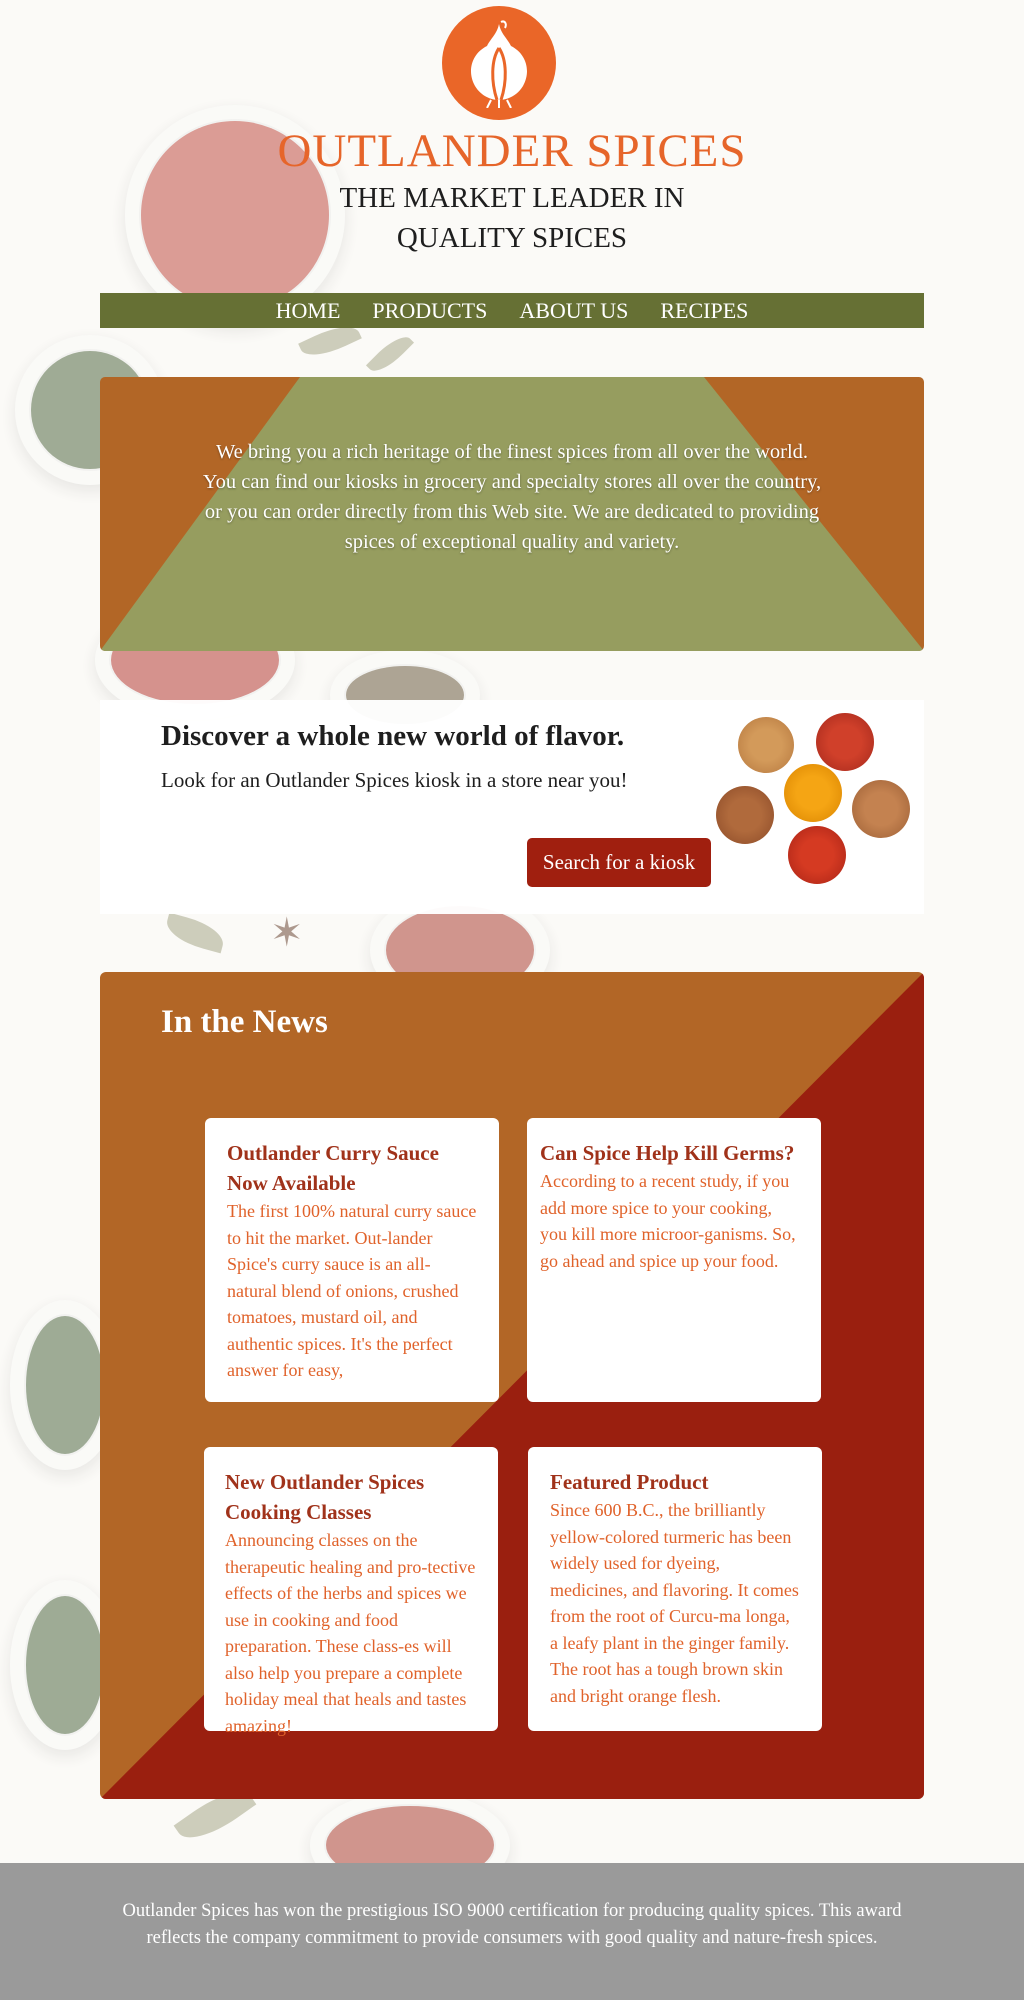  What do you see at coordinates (325, 1497) in the screenshot?
I see `news-card-title: New Outlander Spices Cooking Classes` at bounding box center [325, 1497].